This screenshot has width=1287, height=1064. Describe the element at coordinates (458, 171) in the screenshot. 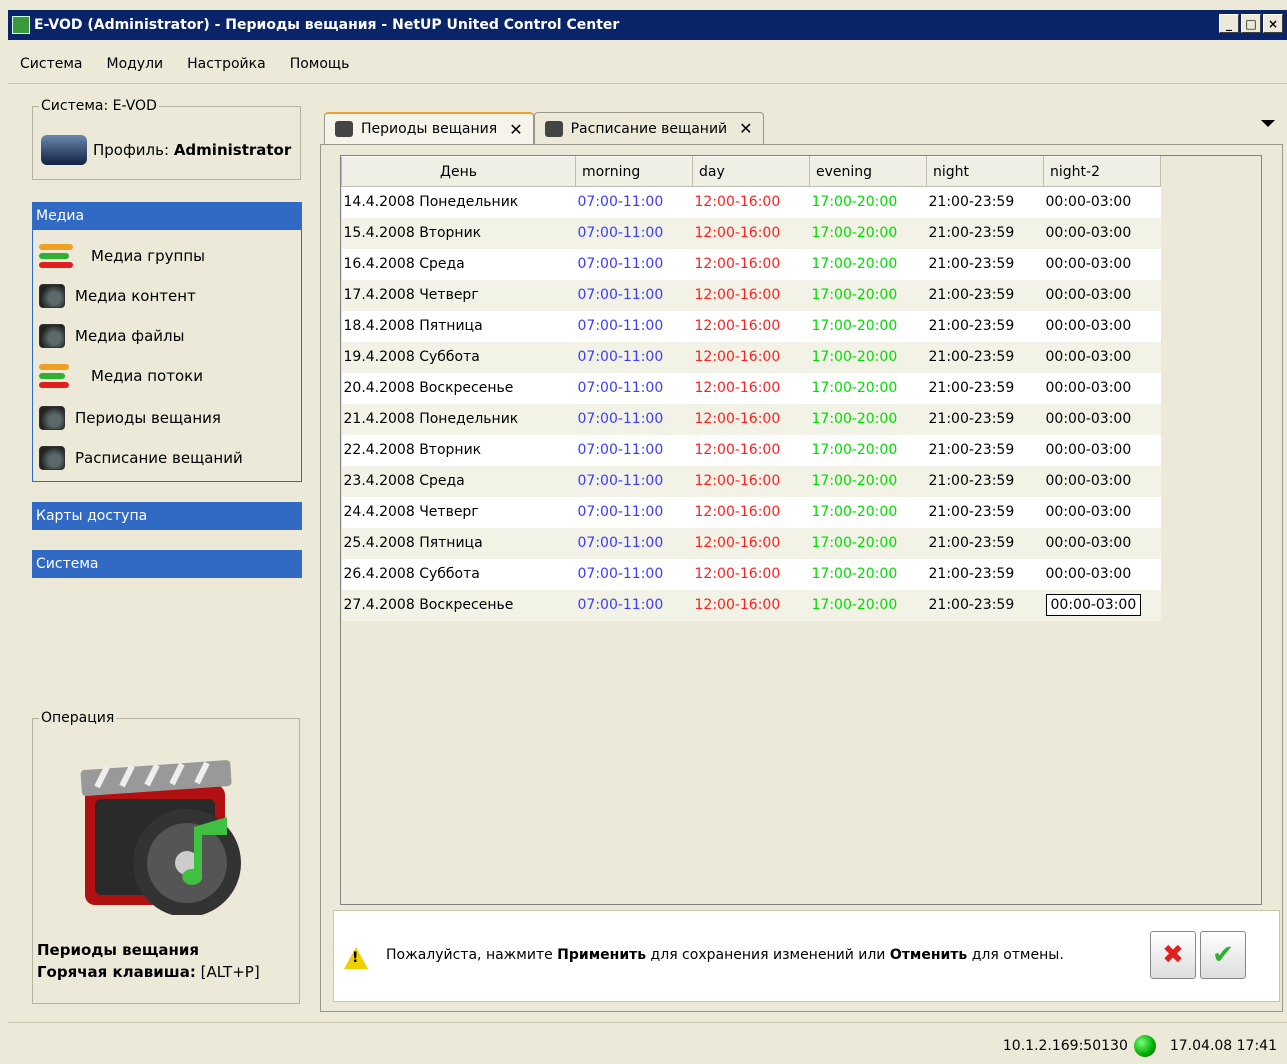

I see `column-header-day: День` at that location.